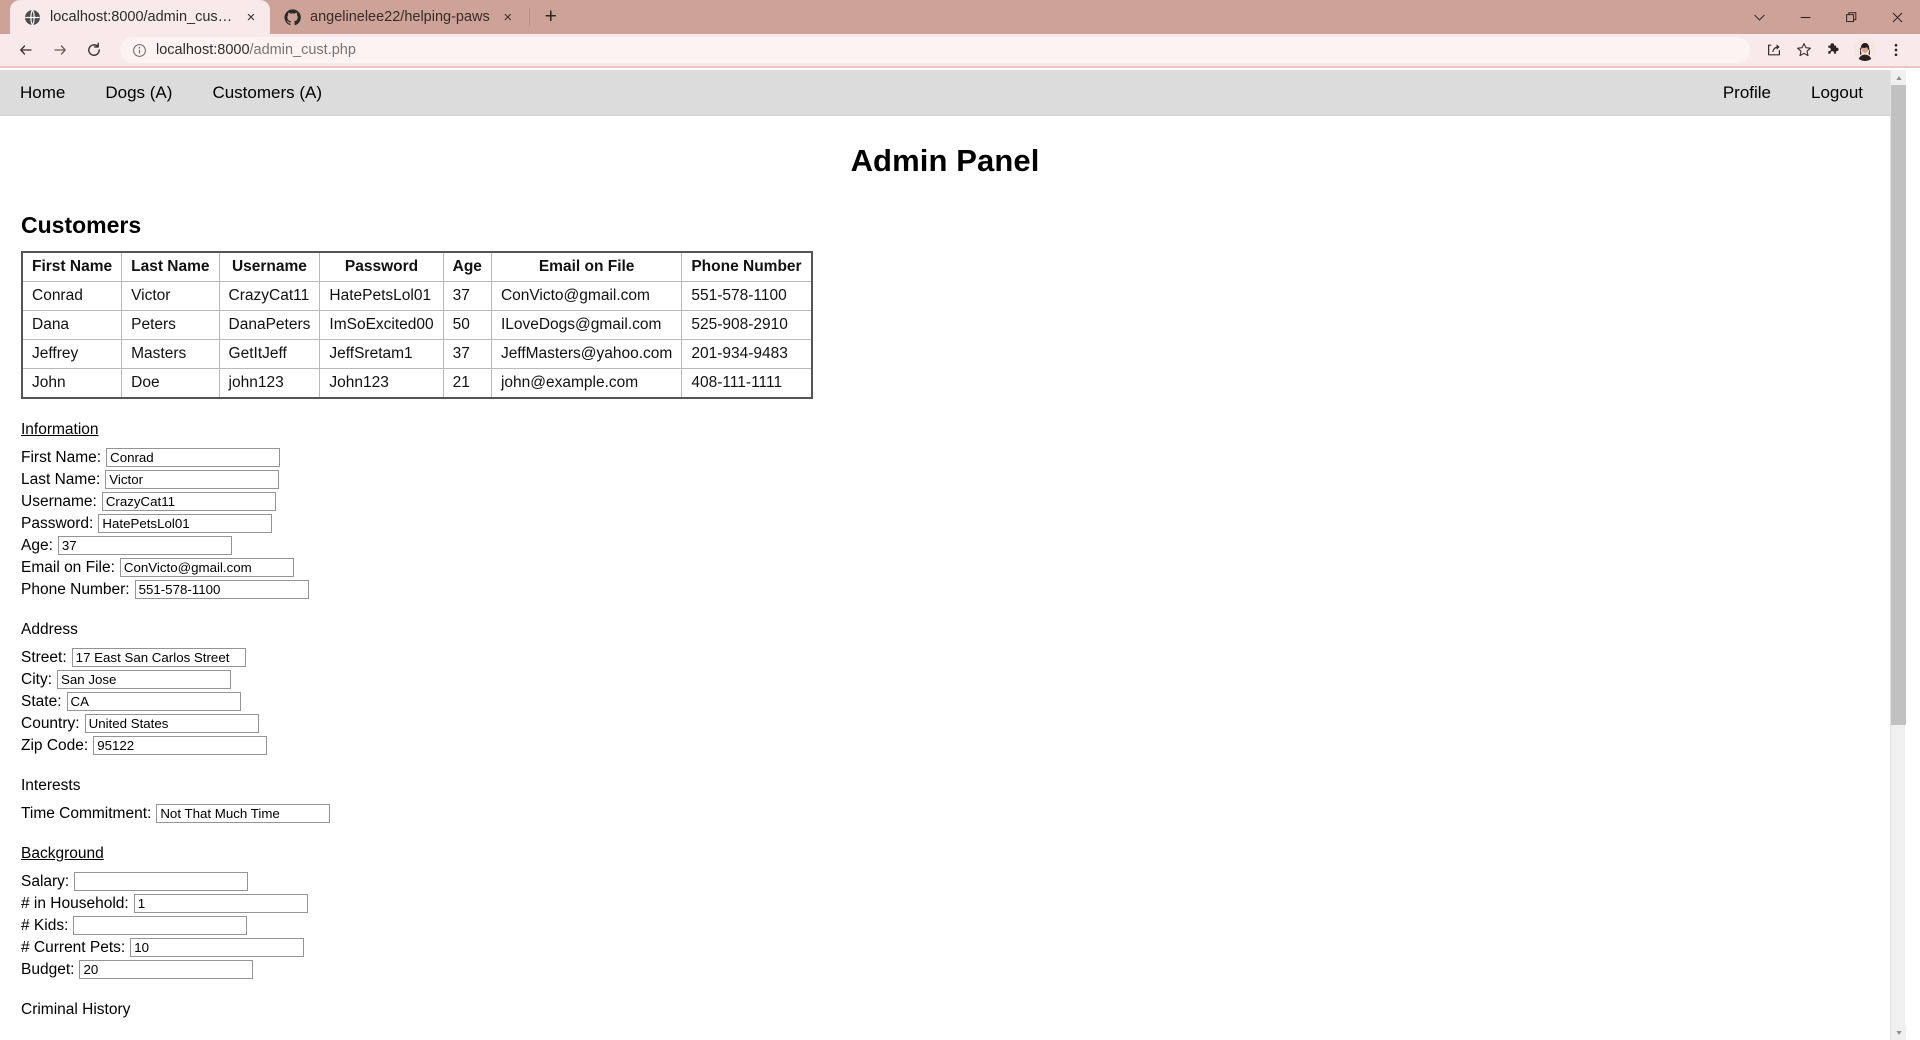 This screenshot has width=1920, height=1040. Describe the element at coordinates (381, 325) in the screenshot. I see `table-cell: ImSoExcited00` at that location.